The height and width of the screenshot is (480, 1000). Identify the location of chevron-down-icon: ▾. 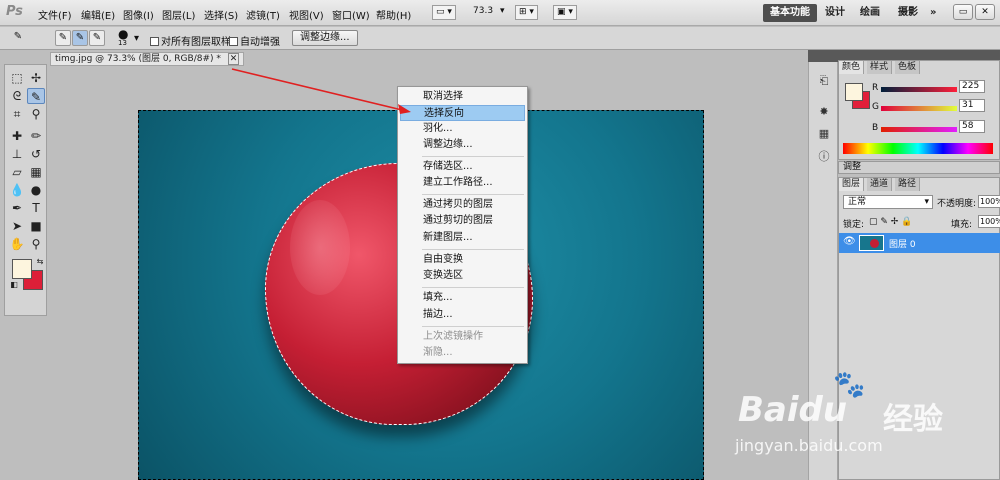
(926, 202).